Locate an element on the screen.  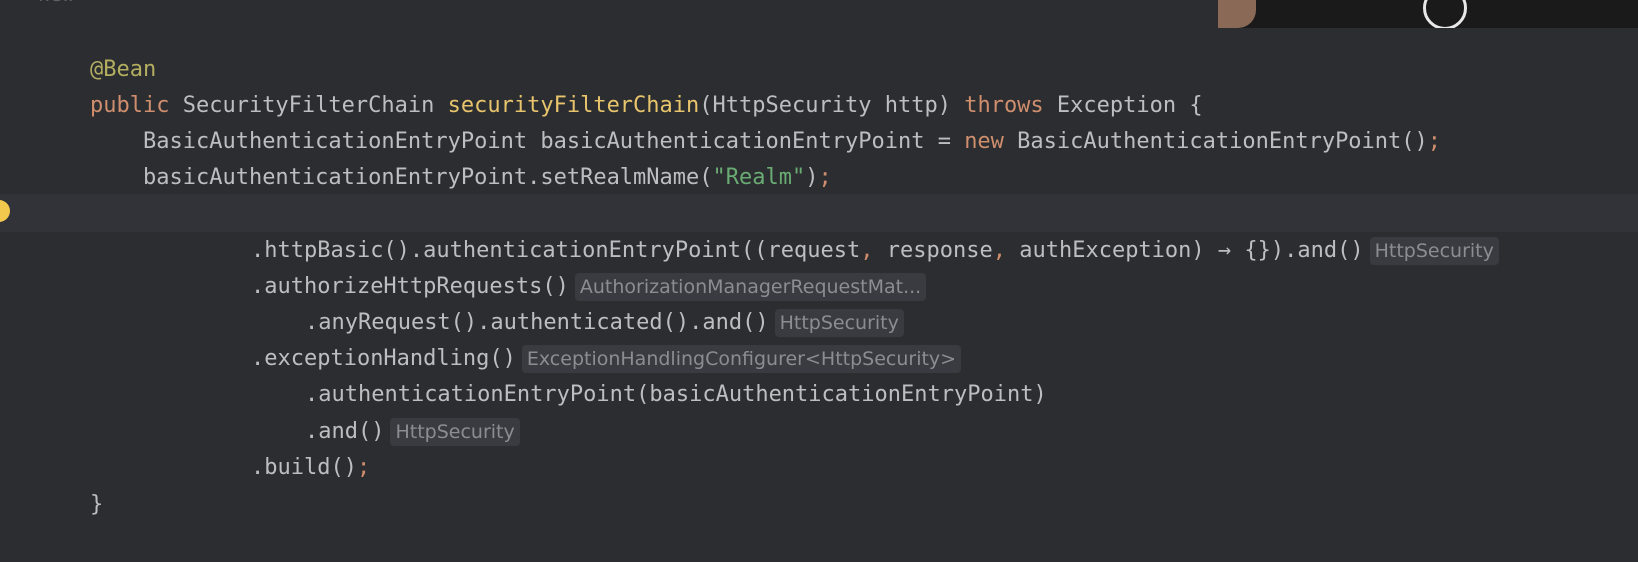
string-literal-token: "Realm" is located at coordinates (759, 177).